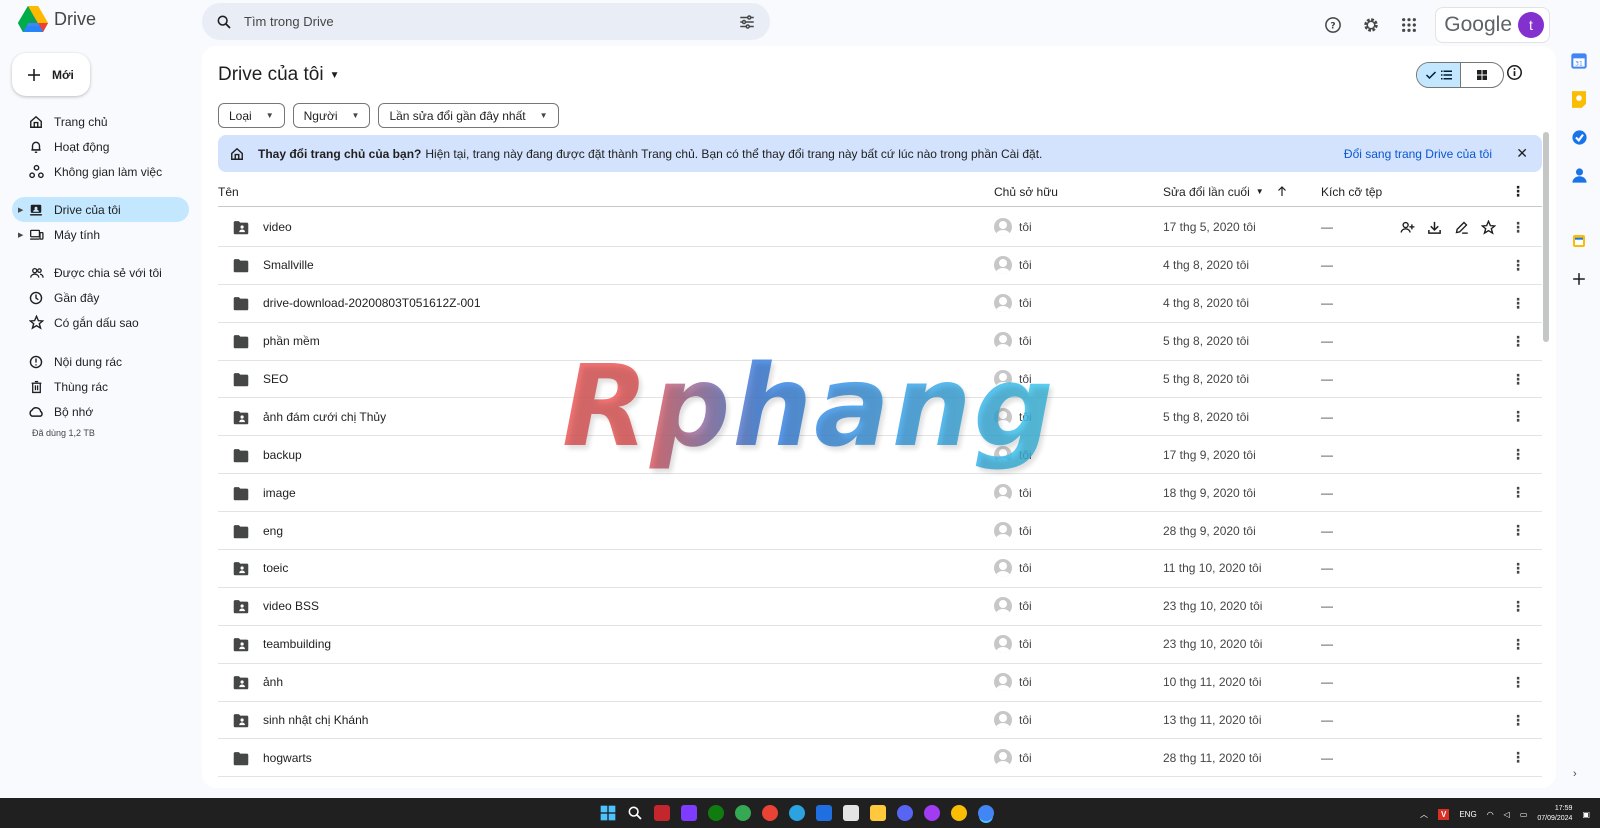 Image resolution: width=1600 pixels, height=828 pixels. Describe the element at coordinates (1579, 175) in the screenshot. I see `contacts-icon` at that location.